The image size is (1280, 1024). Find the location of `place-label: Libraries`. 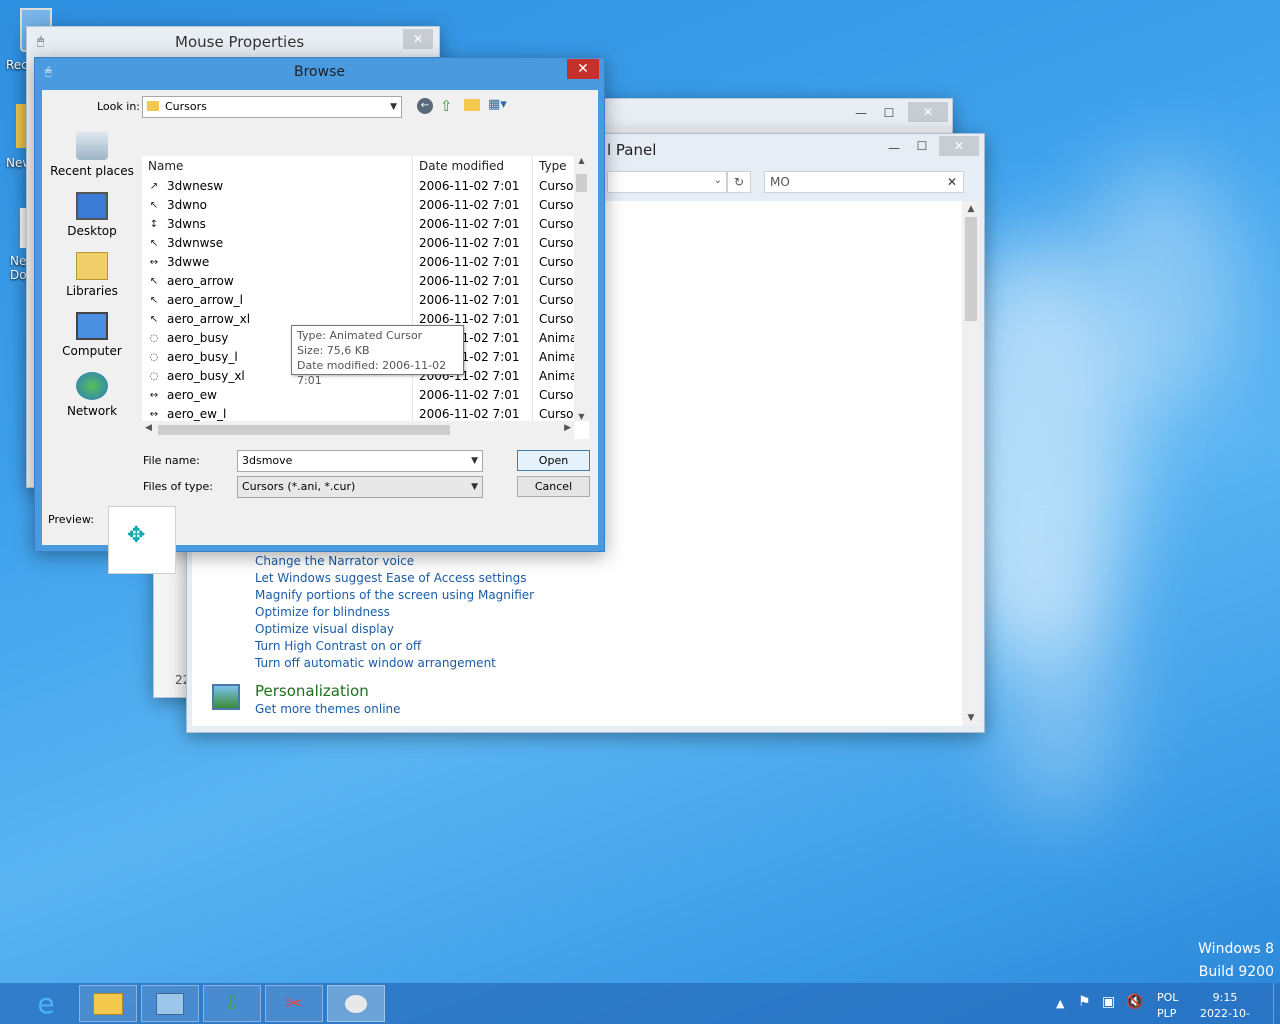

place-label: Libraries is located at coordinates (92, 291).